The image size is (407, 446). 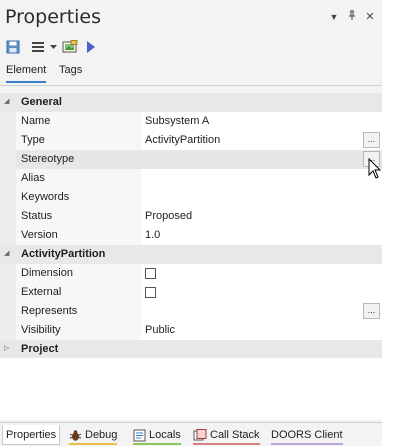 What do you see at coordinates (261, 121) in the screenshot?
I see `property-value: Subsystem A` at bounding box center [261, 121].